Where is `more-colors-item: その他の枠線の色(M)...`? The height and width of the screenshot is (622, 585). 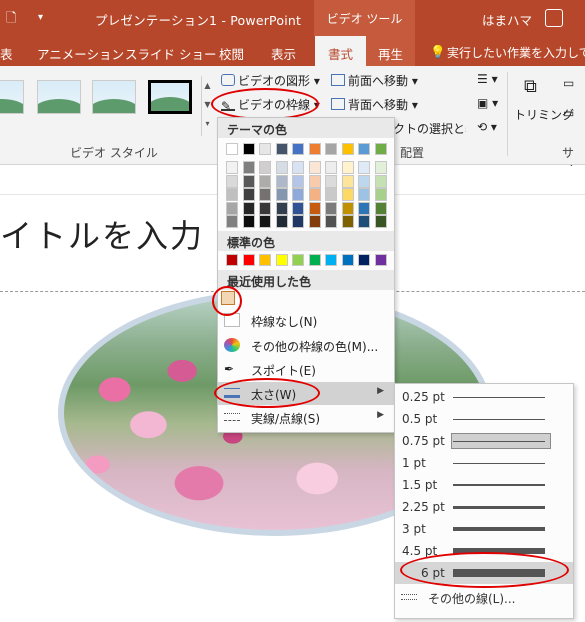
more-colors-item: その他の枠線の色(M)... is located at coordinates (306, 345).